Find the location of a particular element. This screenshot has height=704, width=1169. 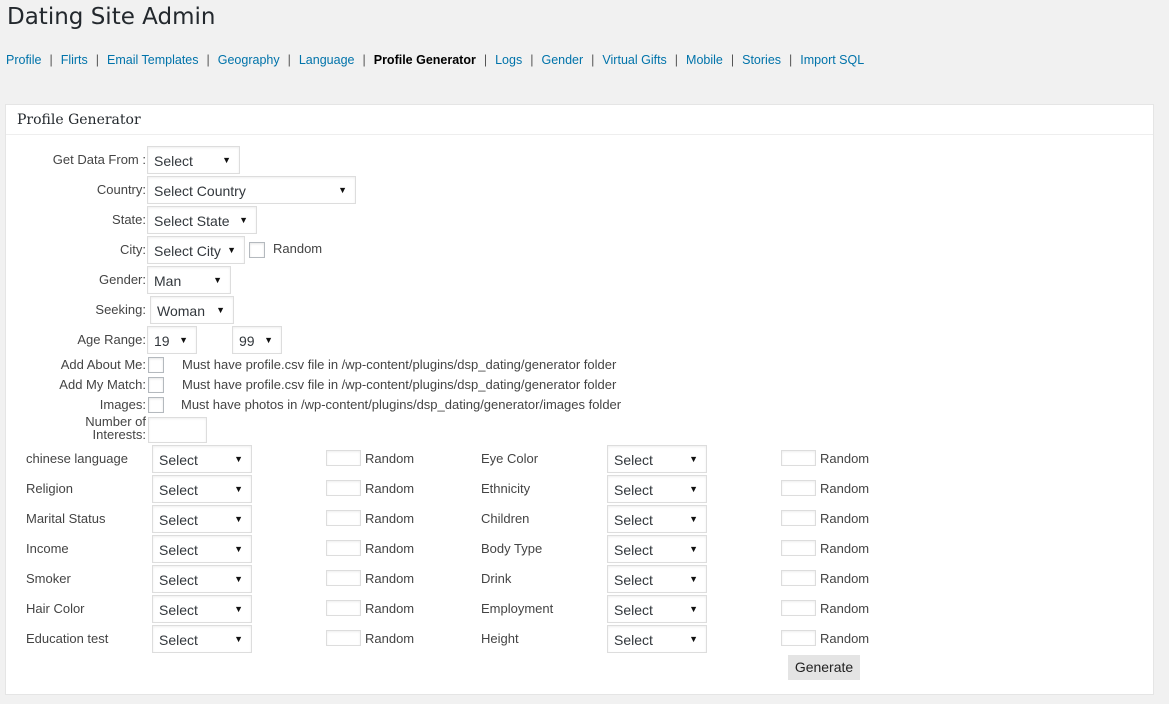

attr-select-chinese-language: Select ▼ is located at coordinates (202, 459).